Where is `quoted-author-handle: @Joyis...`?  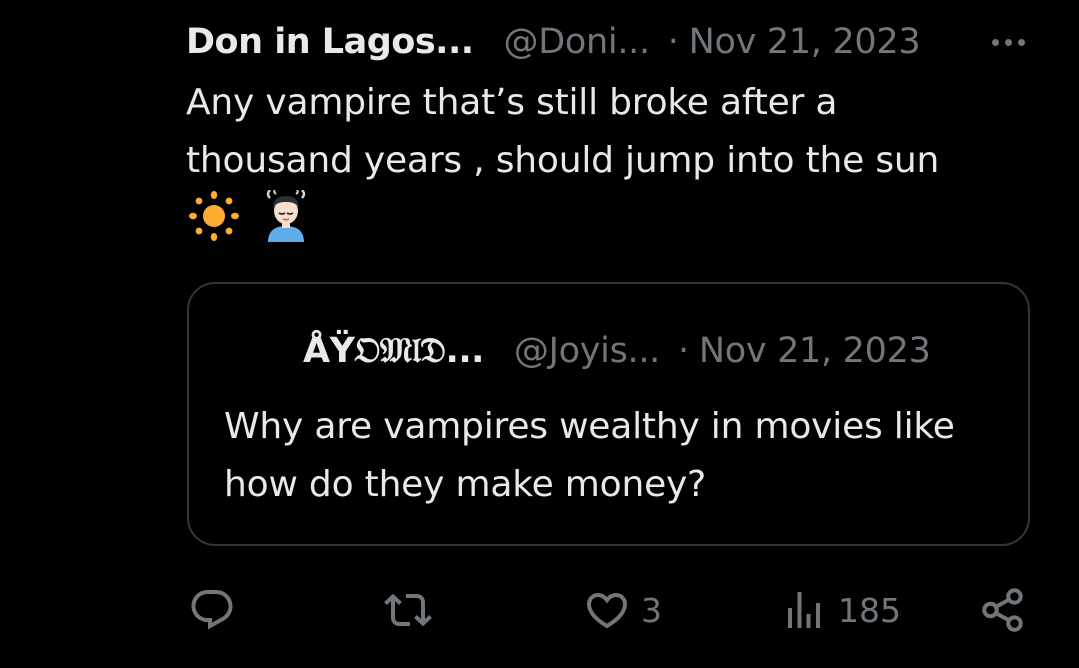
quoted-author-handle: @Joyis... is located at coordinates (587, 351).